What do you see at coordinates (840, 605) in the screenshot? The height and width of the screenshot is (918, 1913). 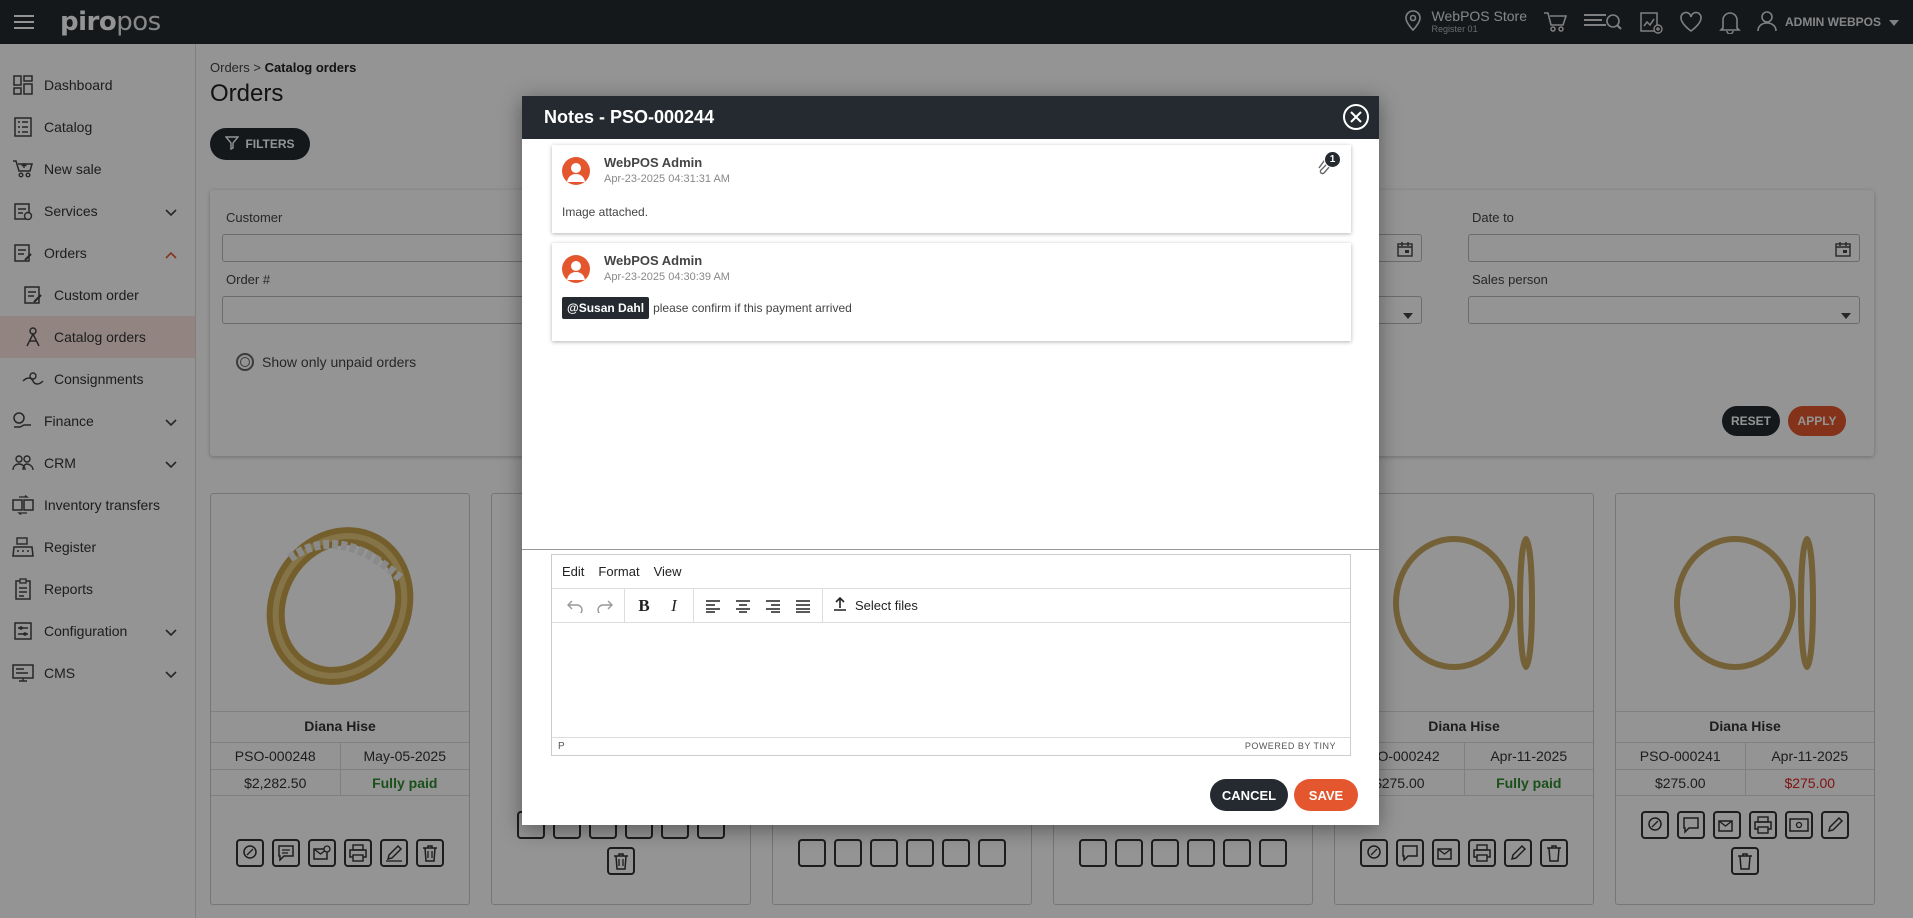 I see `upload-icon` at bounding box center [840, 605].